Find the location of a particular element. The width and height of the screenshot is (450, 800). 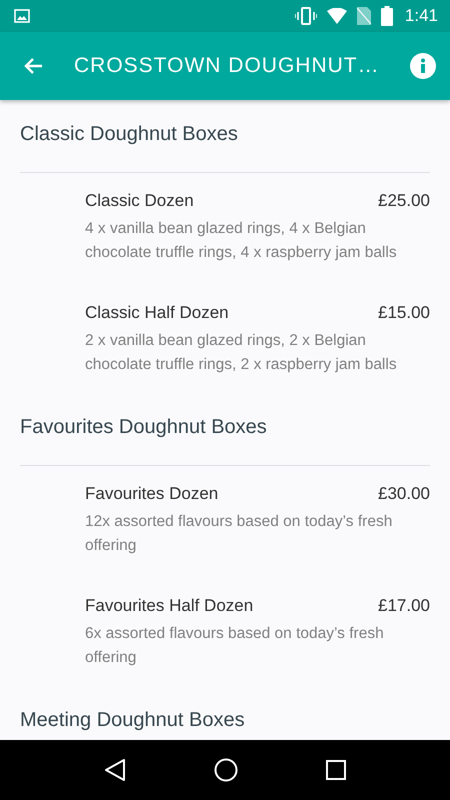

item-description: 4 x vanilla bean glazed rings, 4 x Belgian chocolate truffle rings, 4 x raspberry jam balls is located at coordinates (241, 241).